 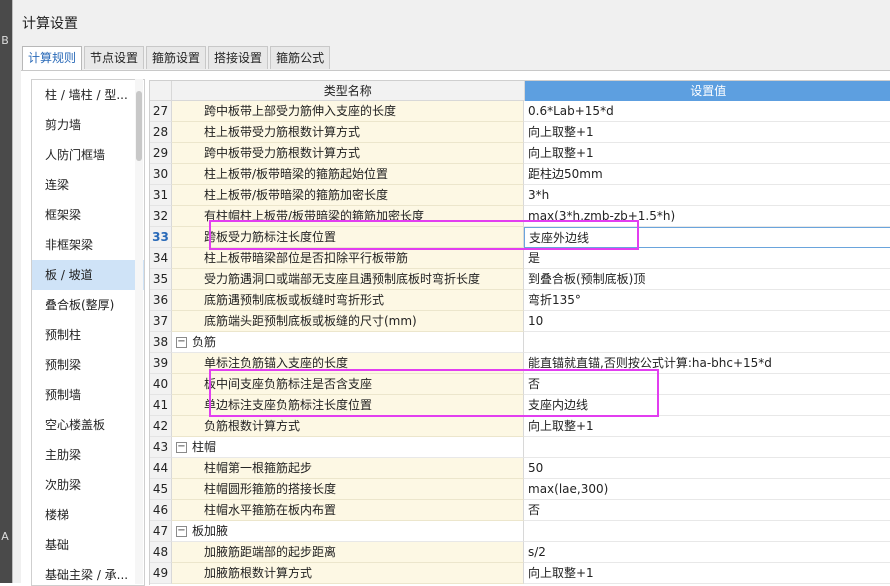 I want to click on edge-letter-b: B, so click(x=5, y=40).